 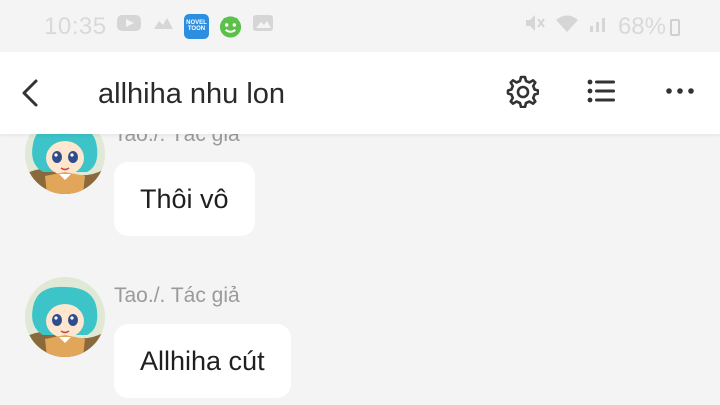 What do you see at coordinates (129, 26) in the screenshot?
I see `youtube-icon` at bounding box center [129, 26].